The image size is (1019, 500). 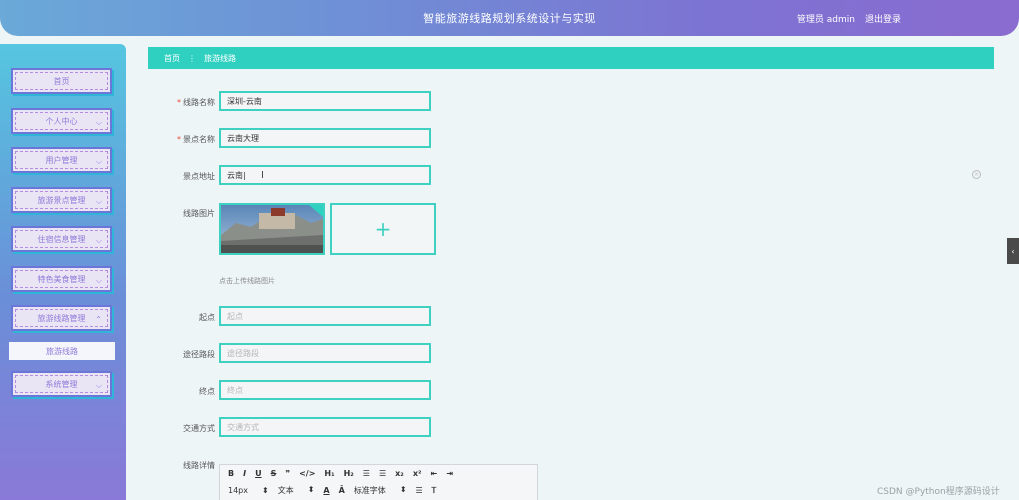 I want to click on sidebar-item-users: 用户管理 ⌵, so click(x=61, y=160).